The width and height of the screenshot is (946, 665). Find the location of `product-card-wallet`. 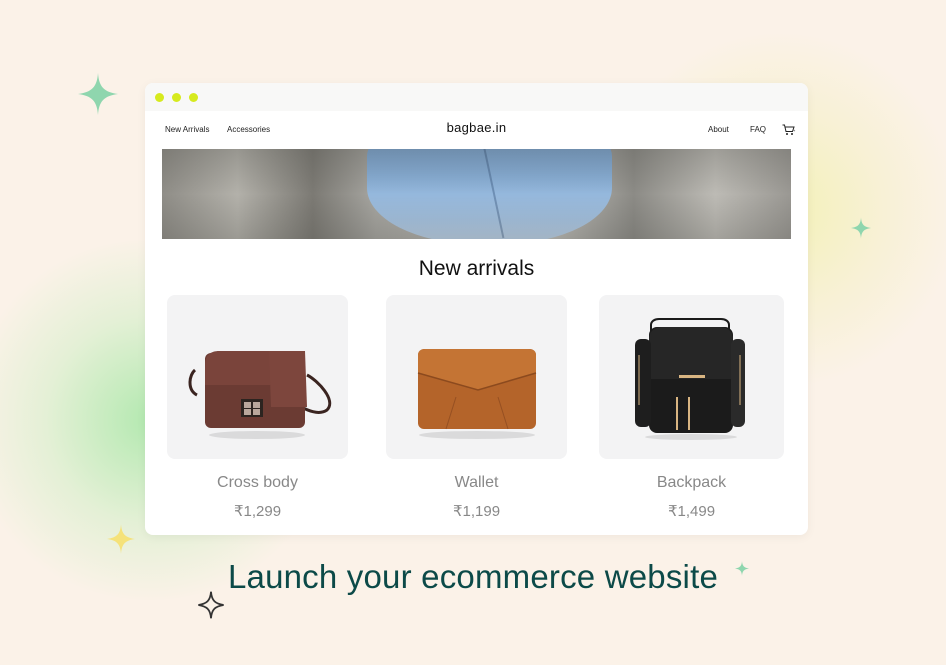

product-card-wallet is located at coordinates (476, 377).